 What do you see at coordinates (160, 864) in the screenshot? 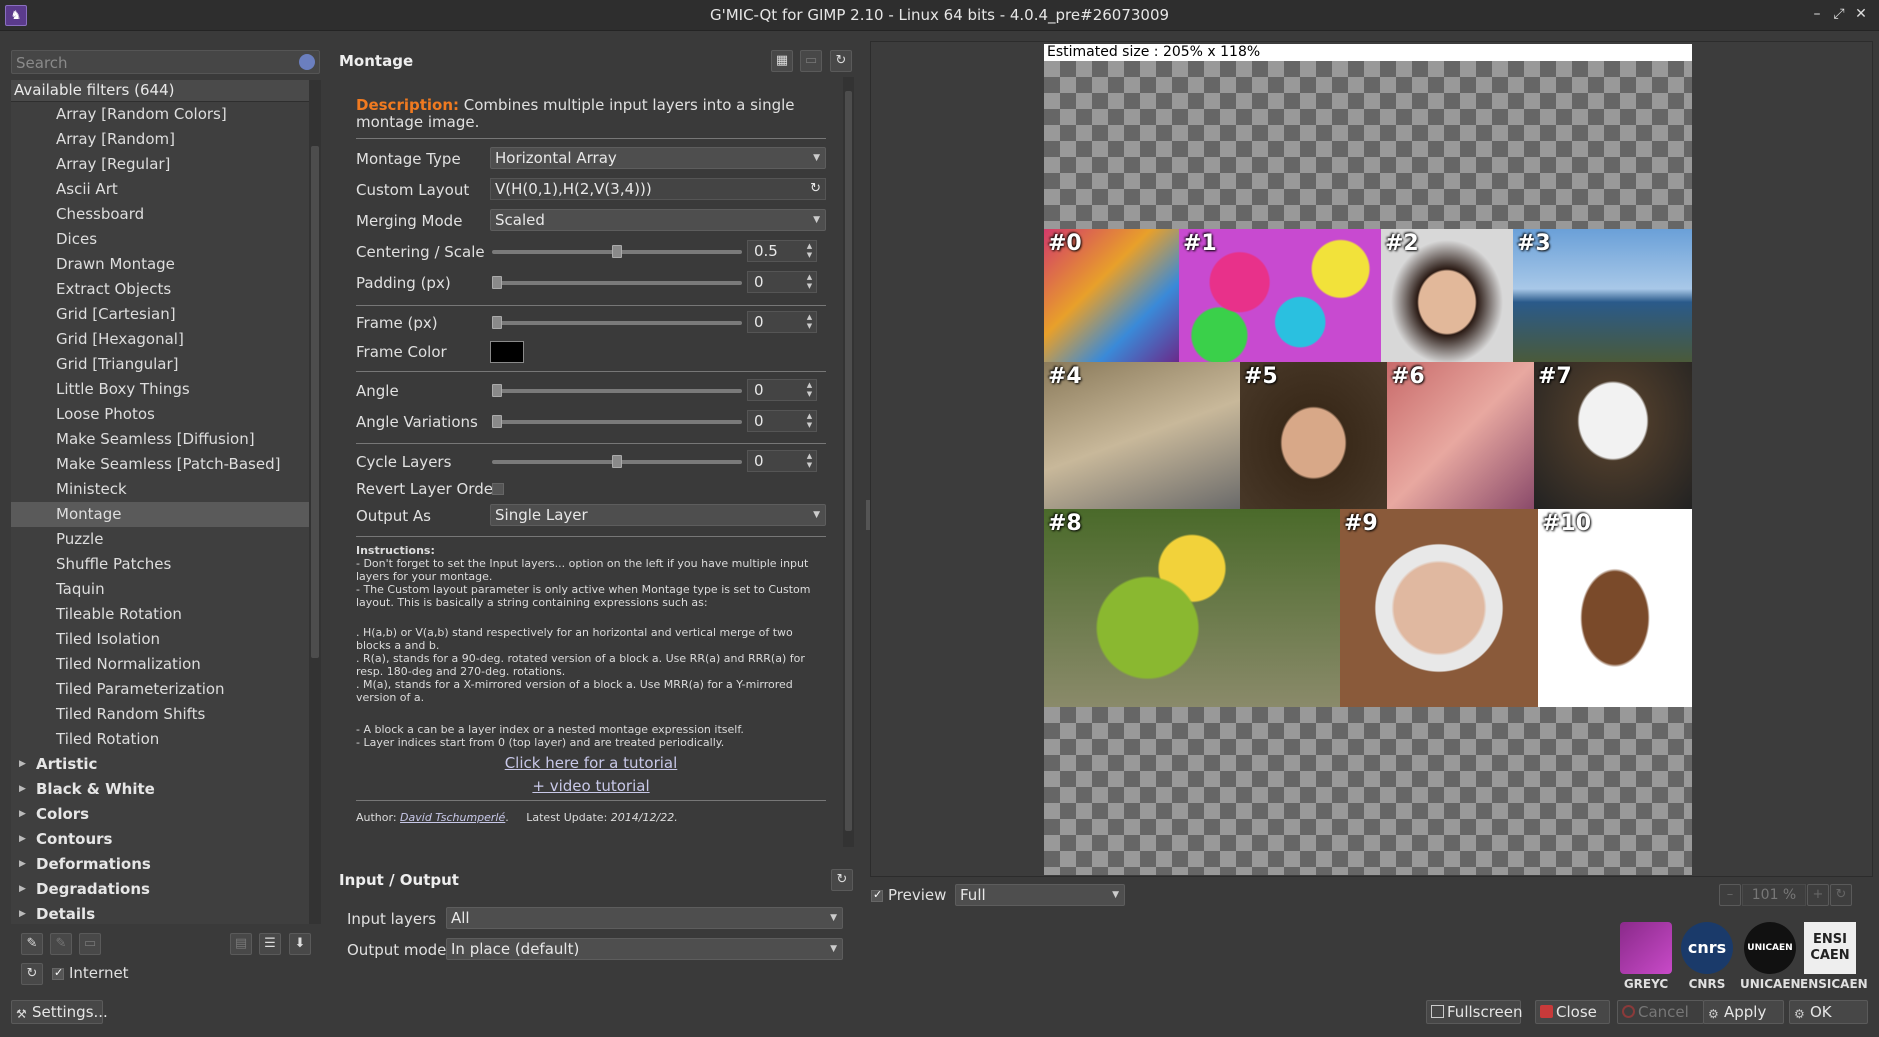
I see `category-item: ▶ Deformations` at bounding box center [160, 864].